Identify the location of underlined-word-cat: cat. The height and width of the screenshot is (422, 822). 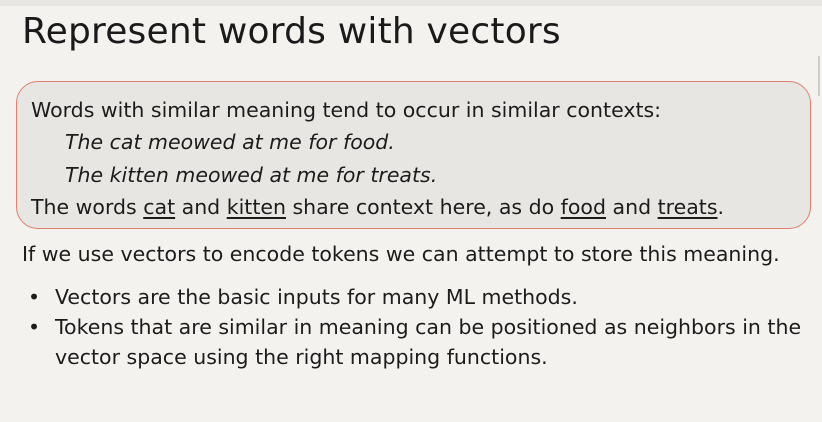
(159, 207).